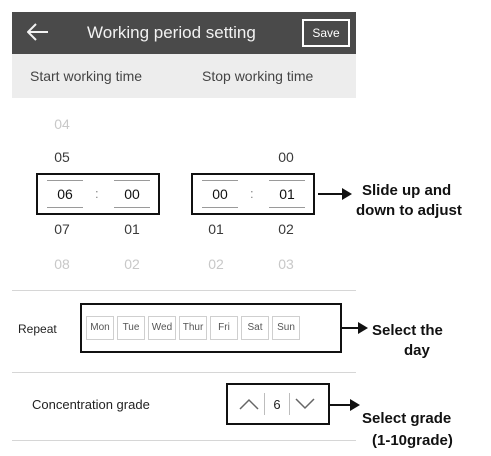  What do you see at coordinates (65, 194) in the screenshot?
I see `start-hour-selected: 06` at bounding box center [65, 194].